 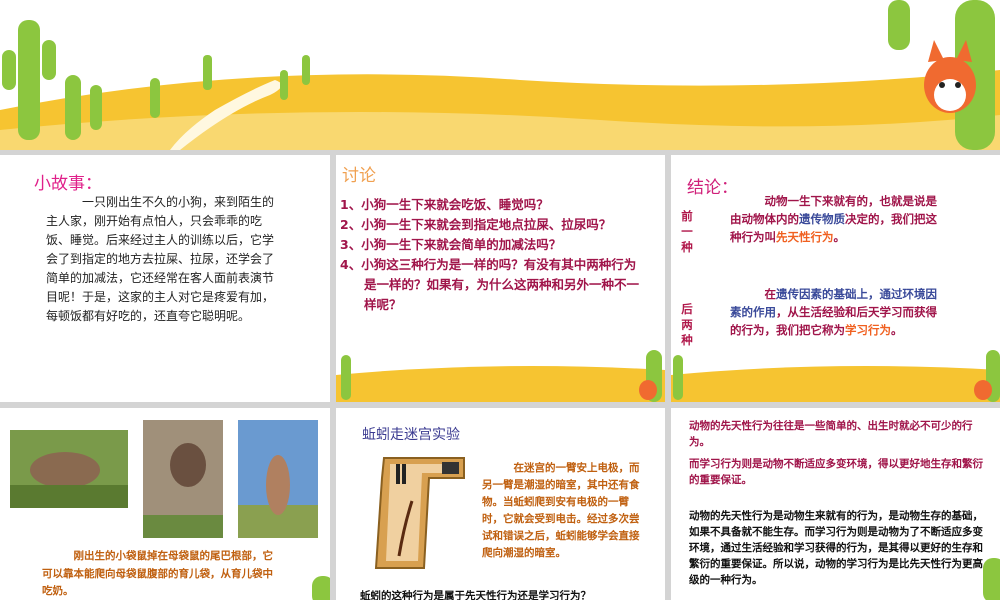 I want to click on maze-question: 蚯蚓的这种行为是属于先天性行为还是学习行为？, so click(x=475, y=595).